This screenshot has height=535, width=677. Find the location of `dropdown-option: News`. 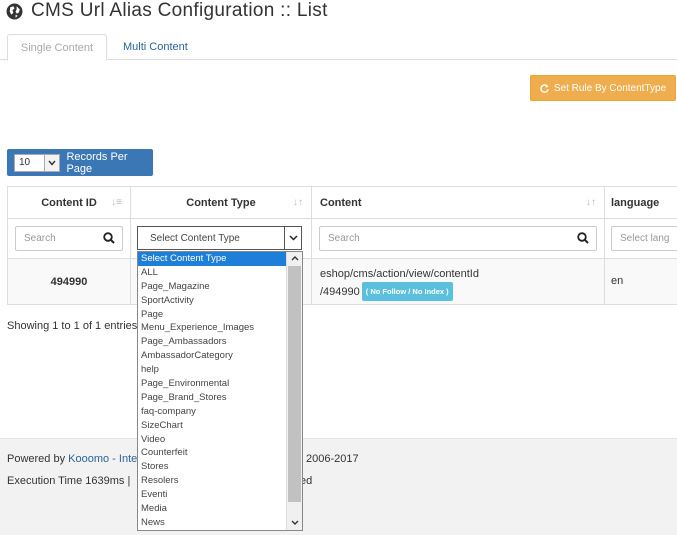

dropdown-option: News is located at coordinates (212, 523).